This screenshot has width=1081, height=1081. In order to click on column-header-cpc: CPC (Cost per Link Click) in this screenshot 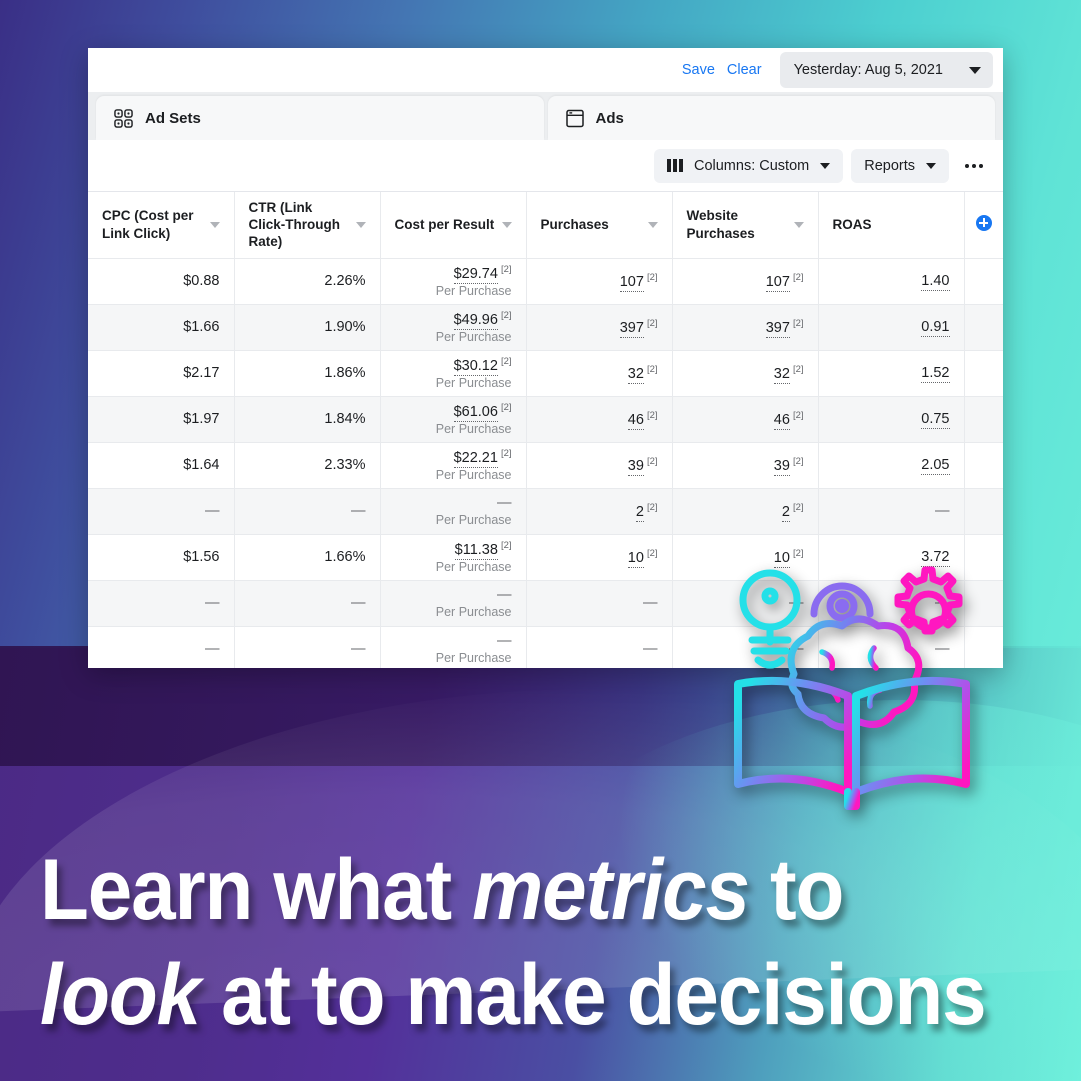, I will do `click(161, 225)`.